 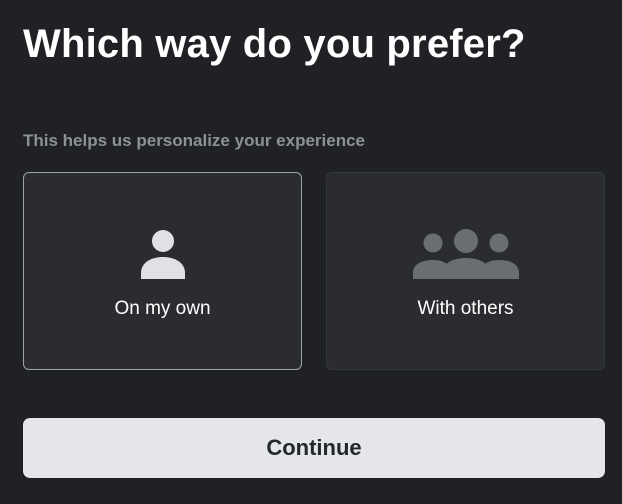 What do you see at coordinates (465, 308) in the screenshot?
I see `option-label: With others` at bounding box center [465, 308].